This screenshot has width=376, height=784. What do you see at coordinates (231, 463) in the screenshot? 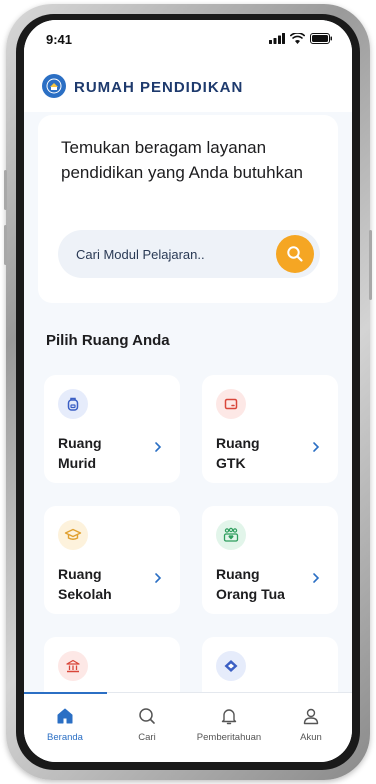
I see `tile-label-line2: GTK` at bounding box center [231, 463].